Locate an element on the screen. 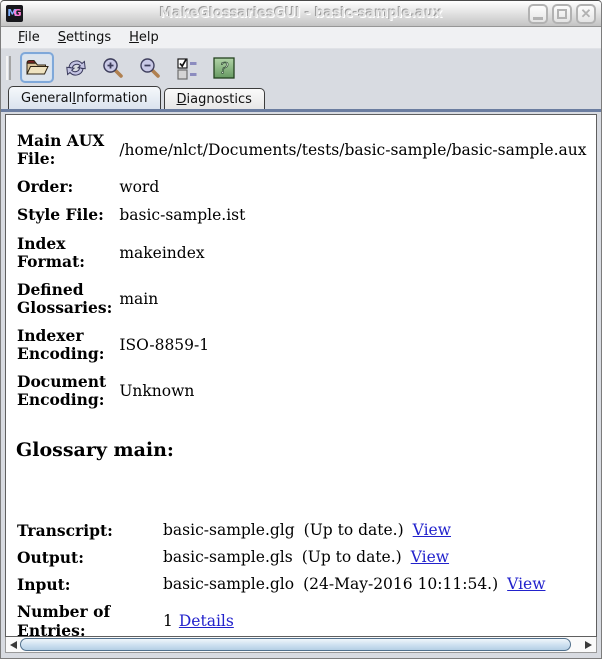 This screenshot has width=602, height=659. reload-button is located at coordinates (76, 68).